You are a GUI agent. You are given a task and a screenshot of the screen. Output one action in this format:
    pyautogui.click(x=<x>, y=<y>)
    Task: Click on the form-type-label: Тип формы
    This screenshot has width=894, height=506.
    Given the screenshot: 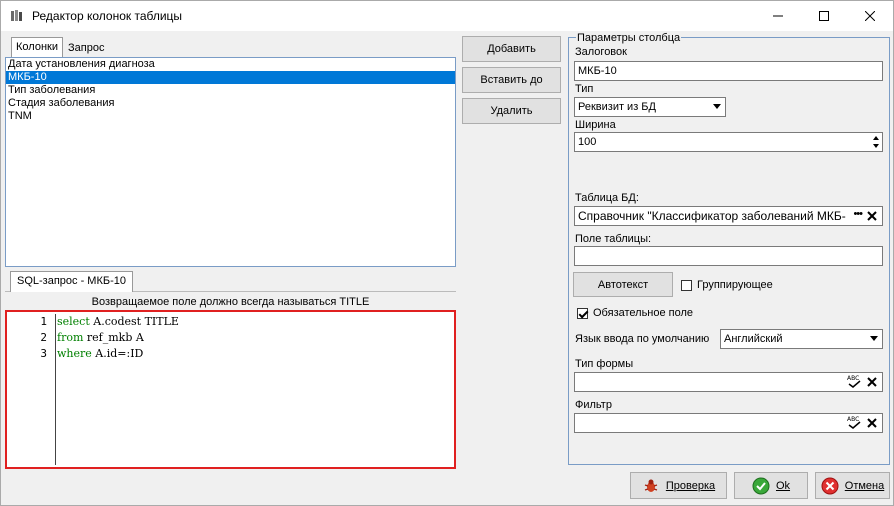 What is the action you would take?
    pyautogui.click(x=604, y=364)
    